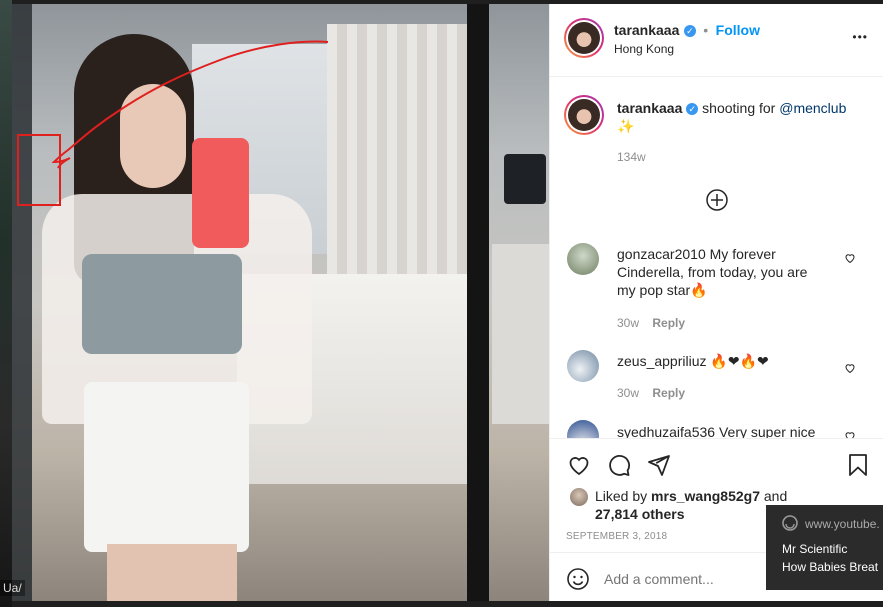  What do you see at coordinates (842, 524) in the screenshot?
I see `overlay-site-url: www.youtube.` at bounding box center [842, 524].